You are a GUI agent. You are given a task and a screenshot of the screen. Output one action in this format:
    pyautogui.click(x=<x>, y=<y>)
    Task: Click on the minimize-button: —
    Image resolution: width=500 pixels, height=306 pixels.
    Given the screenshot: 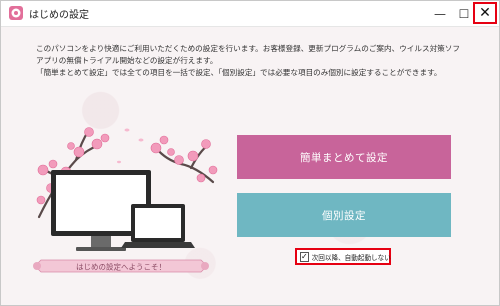 What is the action you would take?
    pyautogui.click(x=440, y=13)
    